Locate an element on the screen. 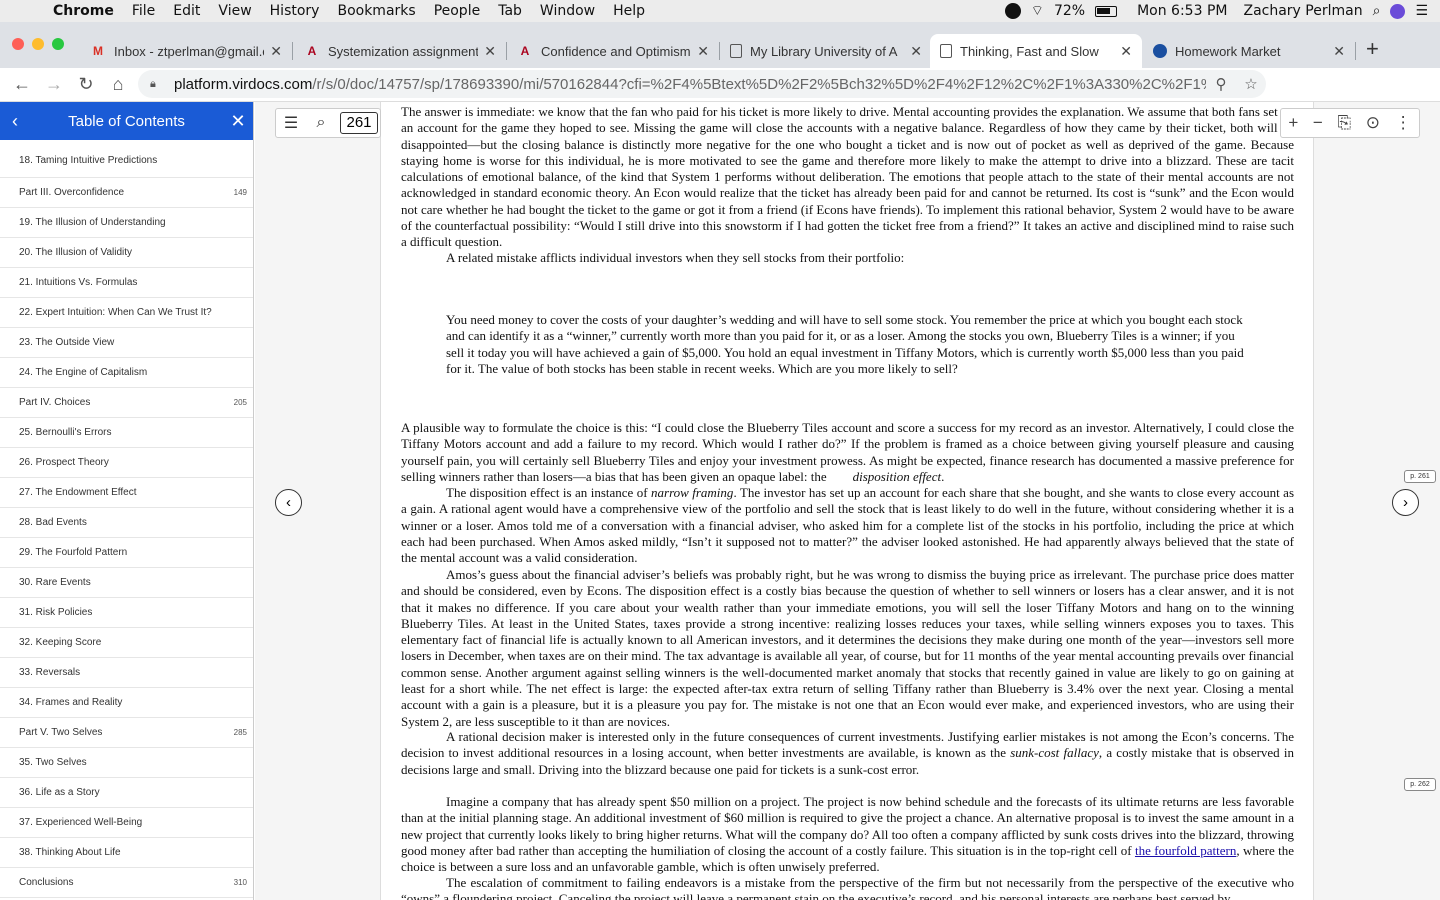 This screenshot has width=1440, height=900. toc-item: Part IV. Choices 205 is located at coordinates (126, 403).